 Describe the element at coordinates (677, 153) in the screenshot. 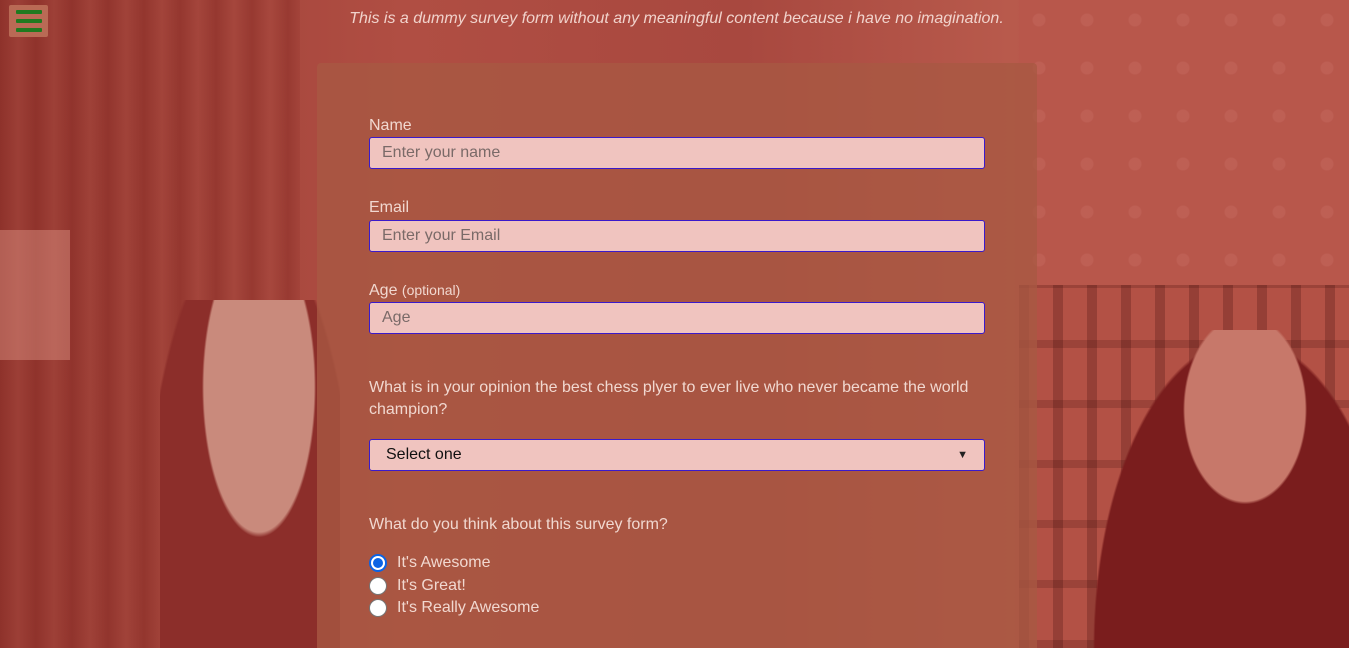

I see `name-input` at that location.